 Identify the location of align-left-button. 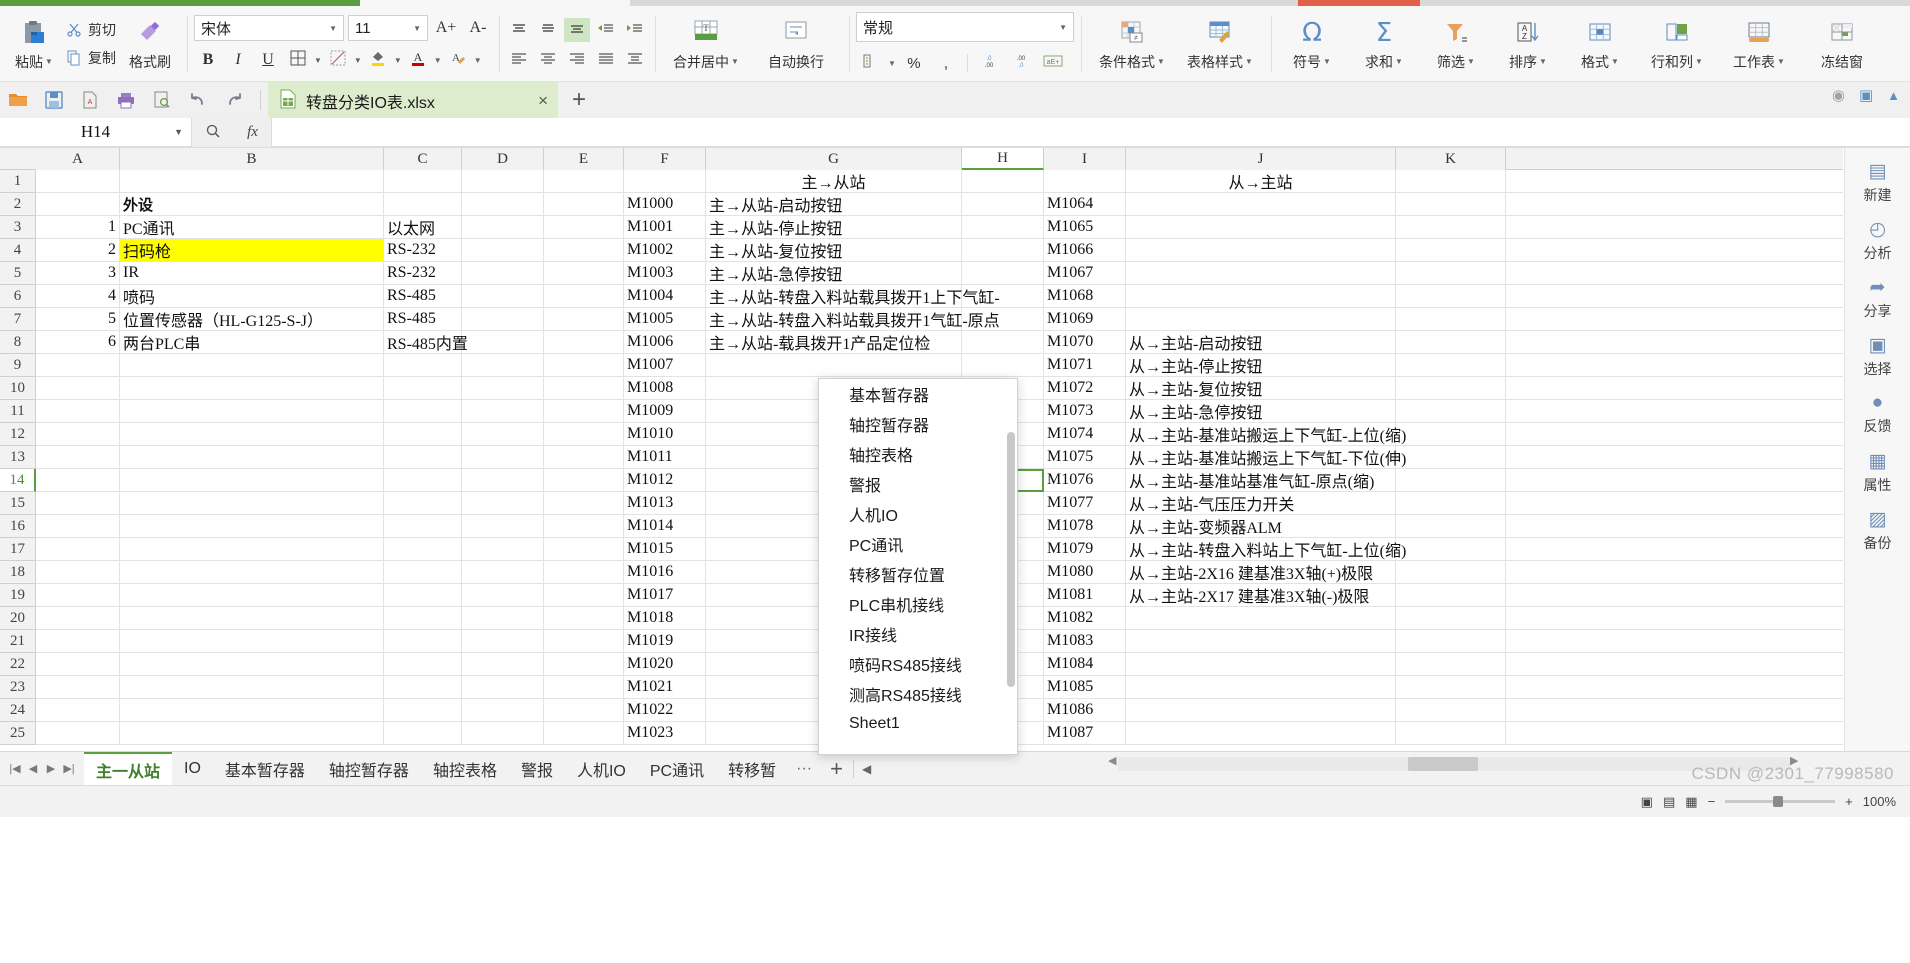
(519, 59).